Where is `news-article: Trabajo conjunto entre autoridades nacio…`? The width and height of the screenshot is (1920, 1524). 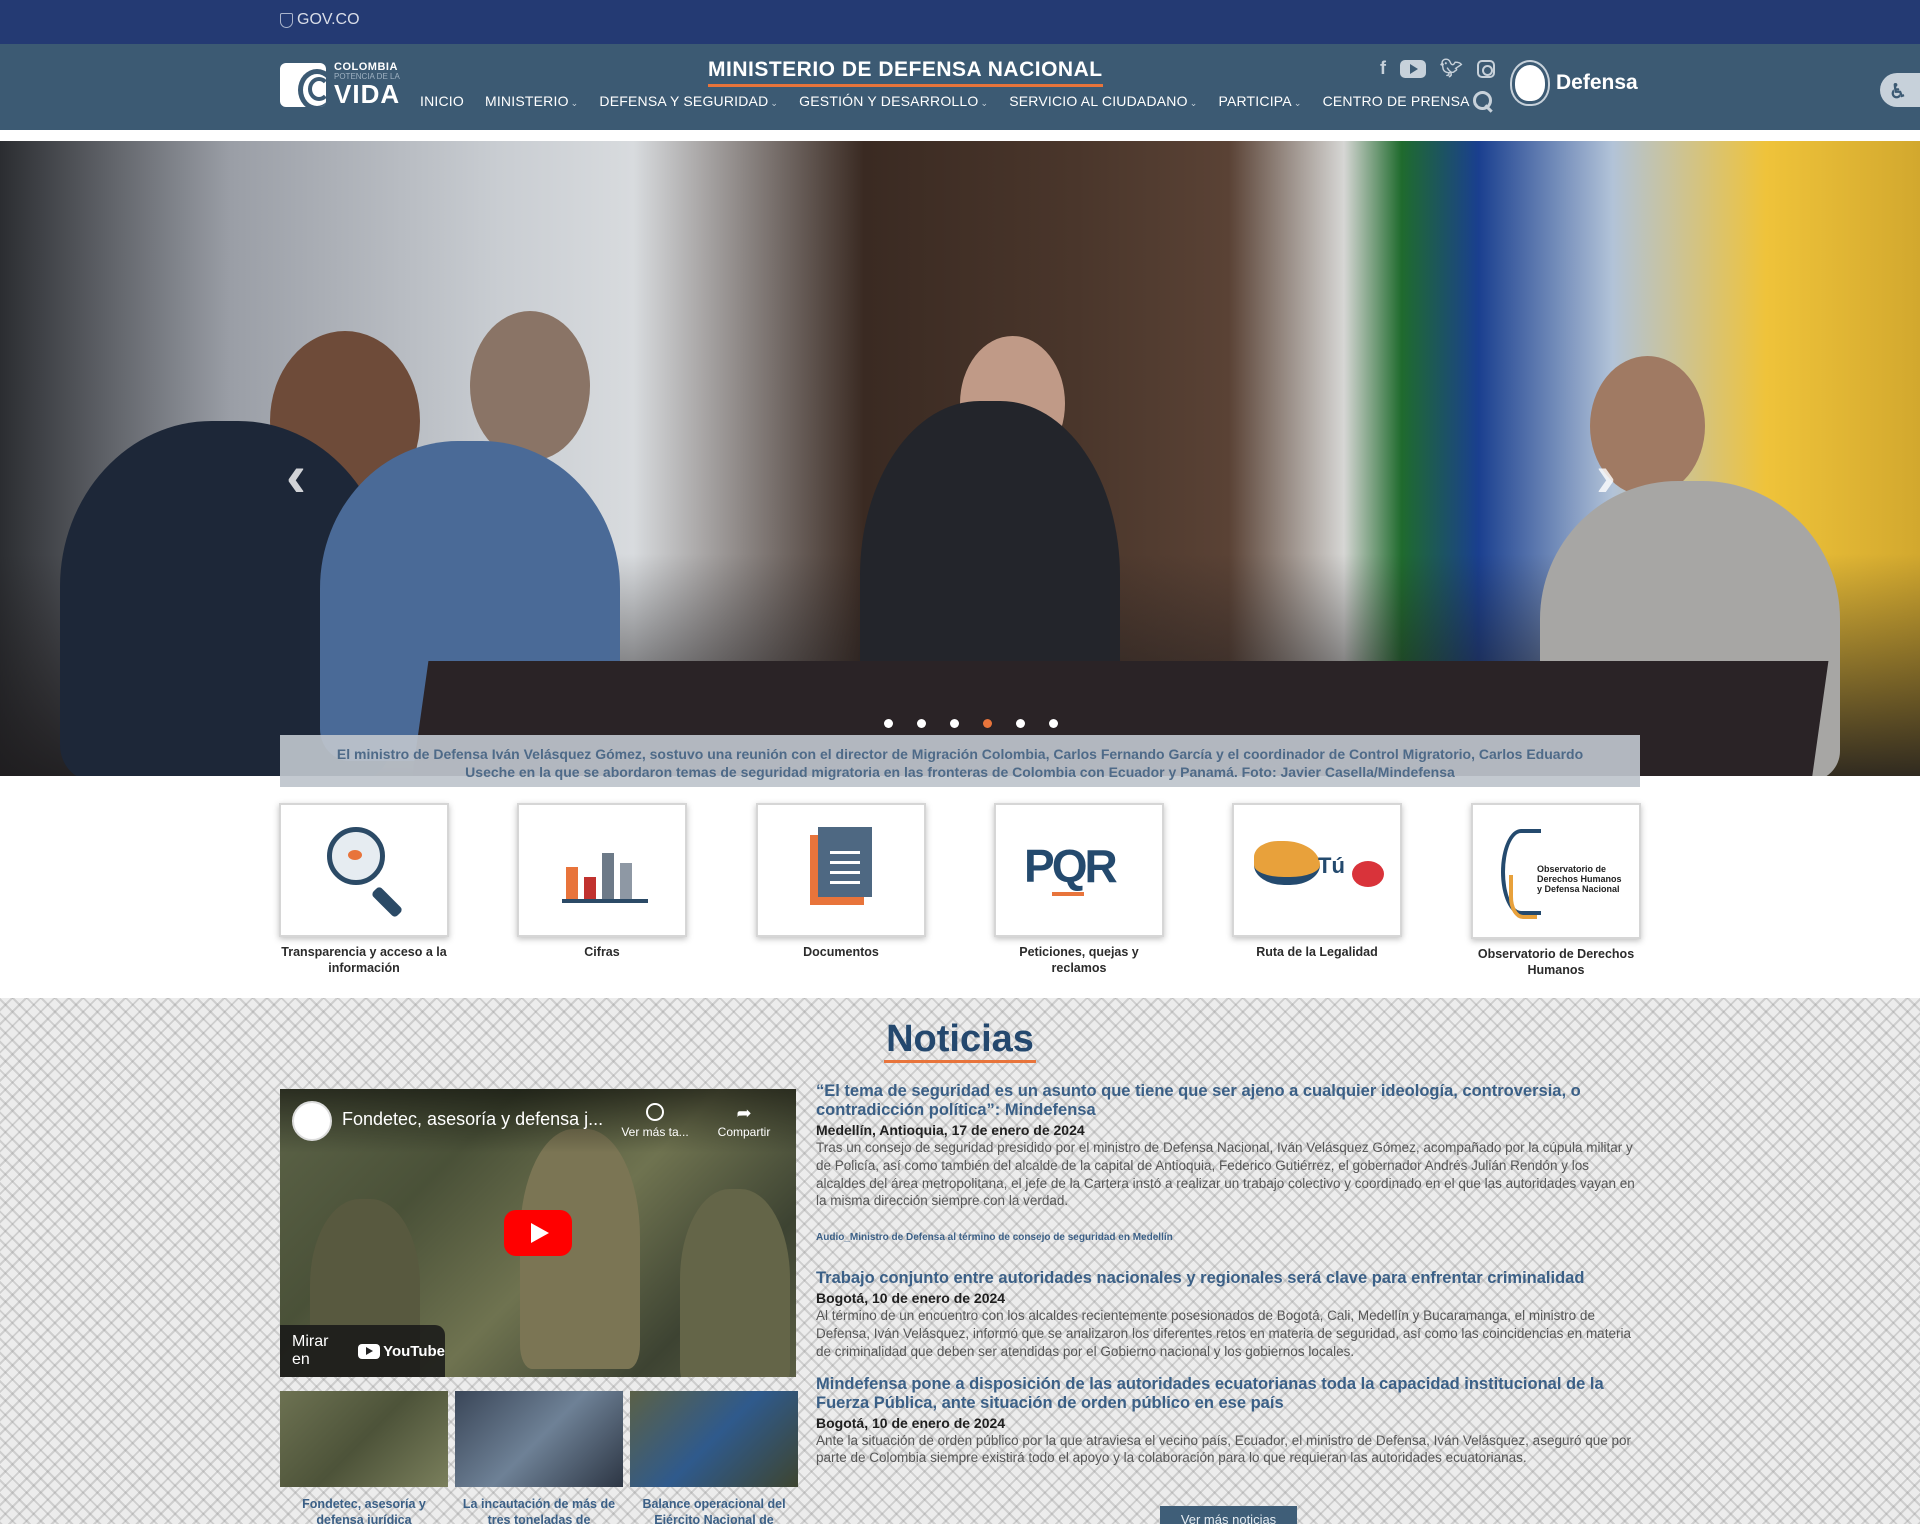
news-article: Trabajo conjunto entre autoridades nacio… is located at coordinates (1228, 1314).